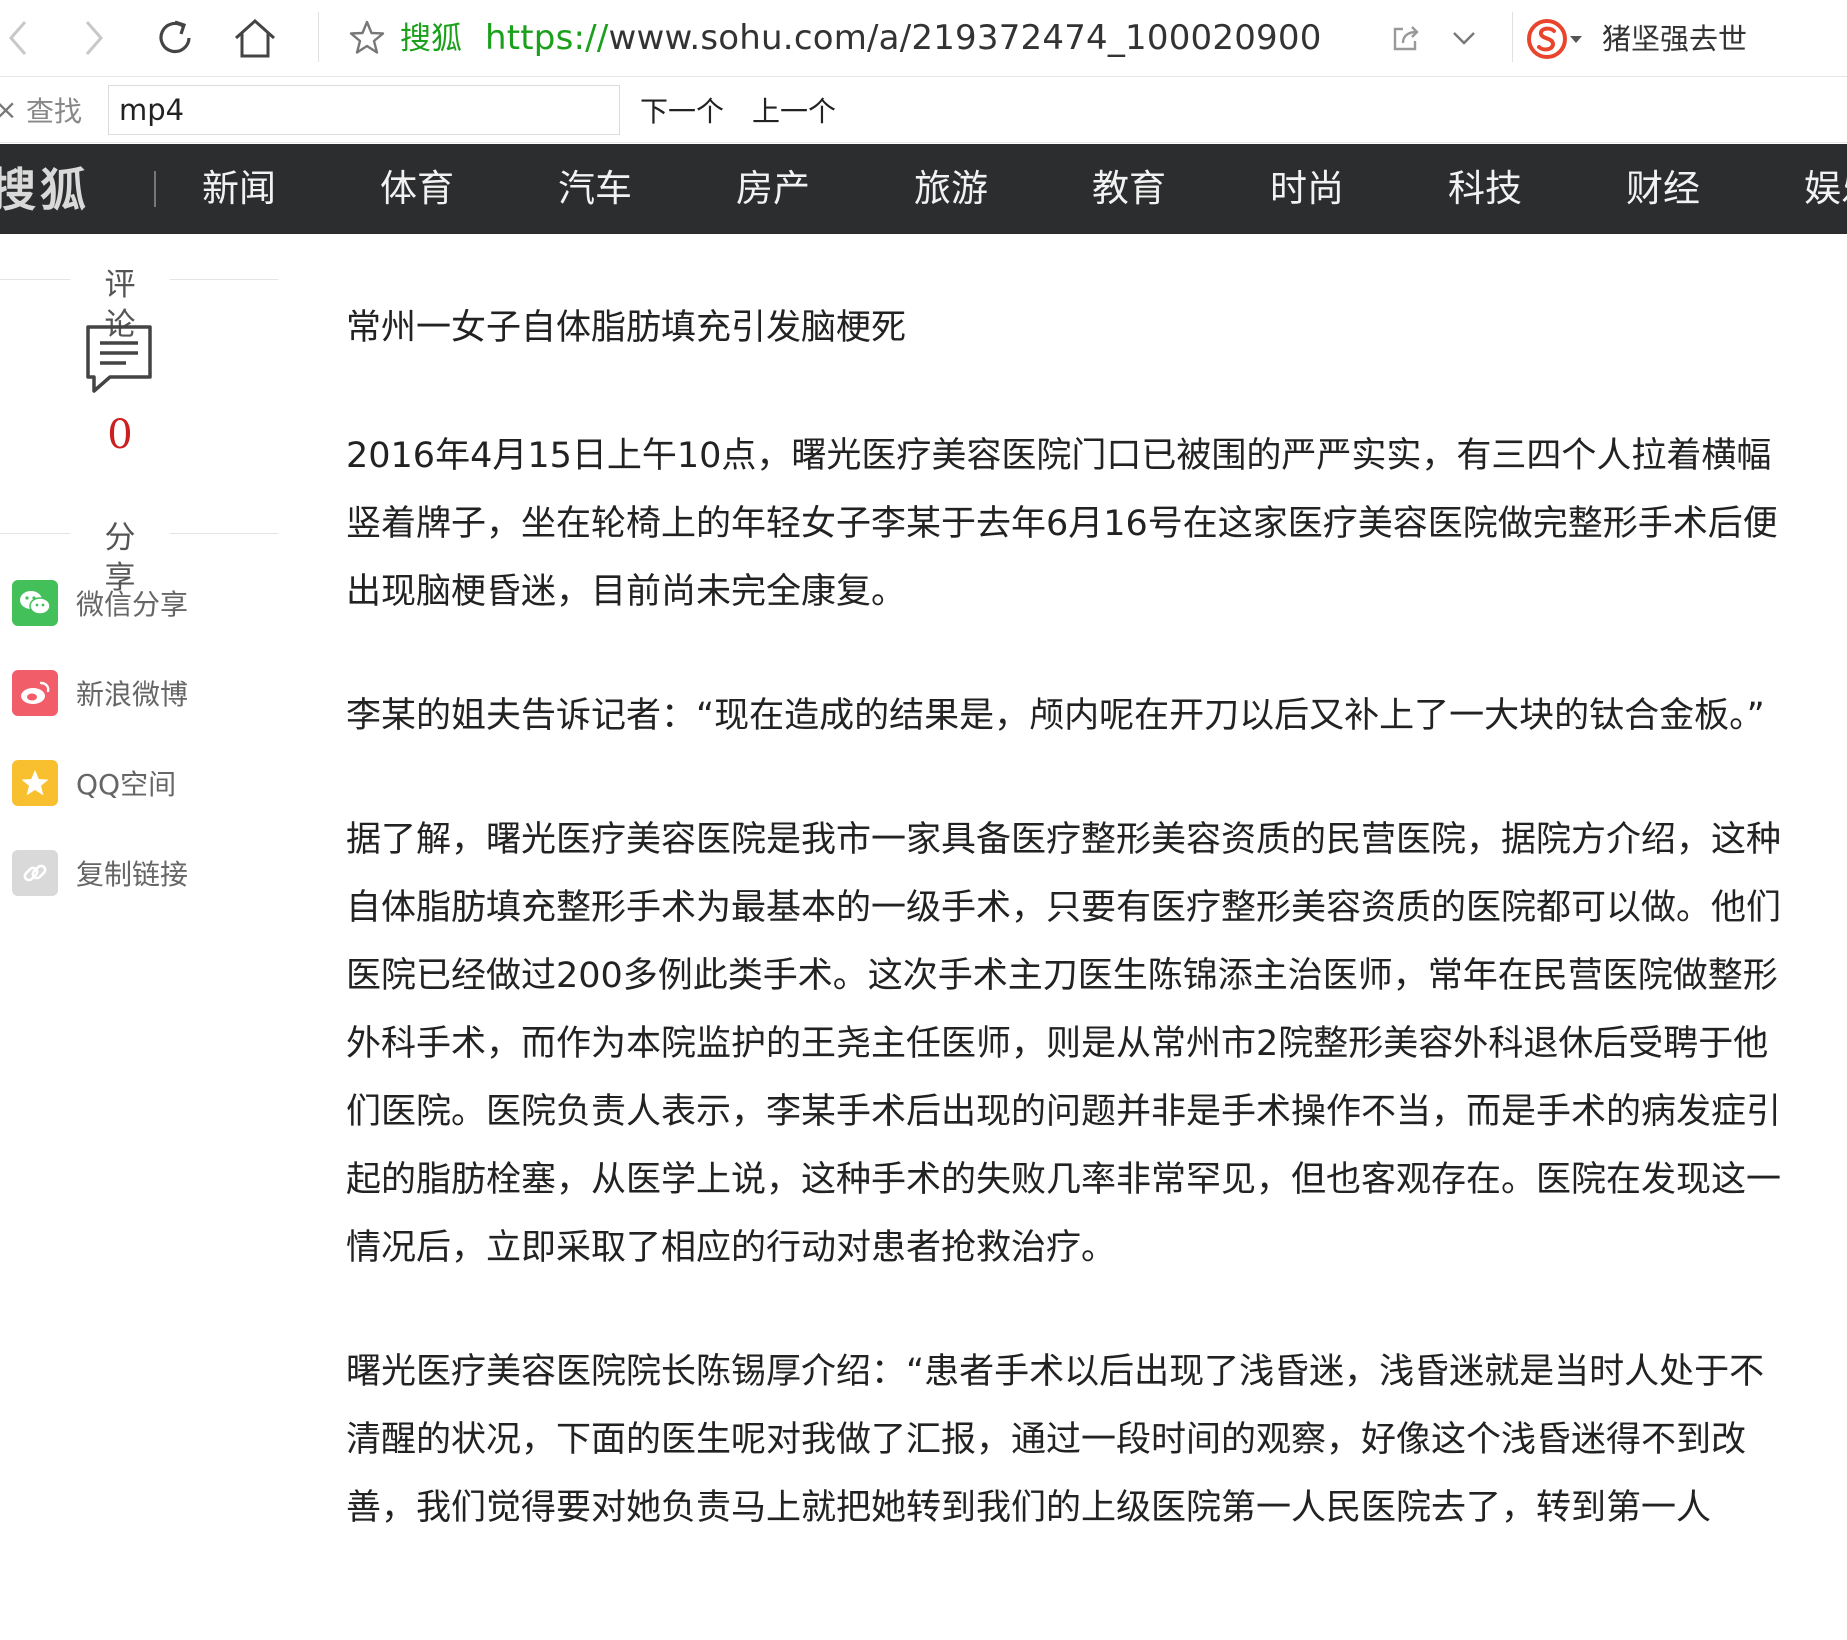  I want to click on find-label: 查找, so click(54, 111).